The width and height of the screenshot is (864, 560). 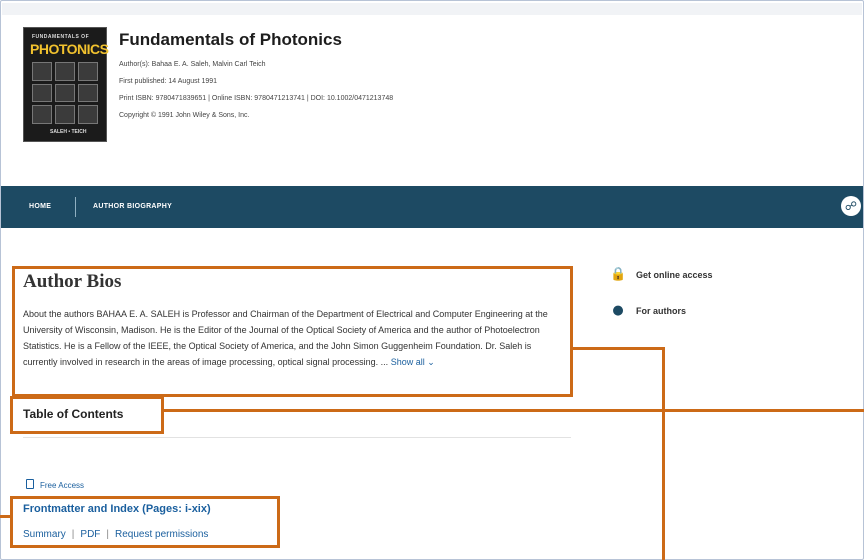 I want to click on book-cover-image: FUNDAMENTALS OF PHOTONICS SALEH • TEICH, so click(x=66, y=84).